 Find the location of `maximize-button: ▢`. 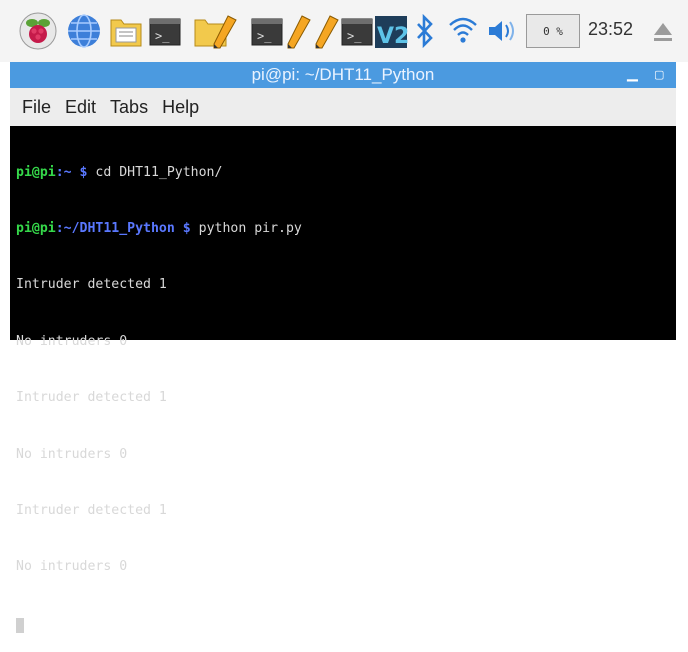

maximize-button: ▢ is located at coordinates (659, 74).